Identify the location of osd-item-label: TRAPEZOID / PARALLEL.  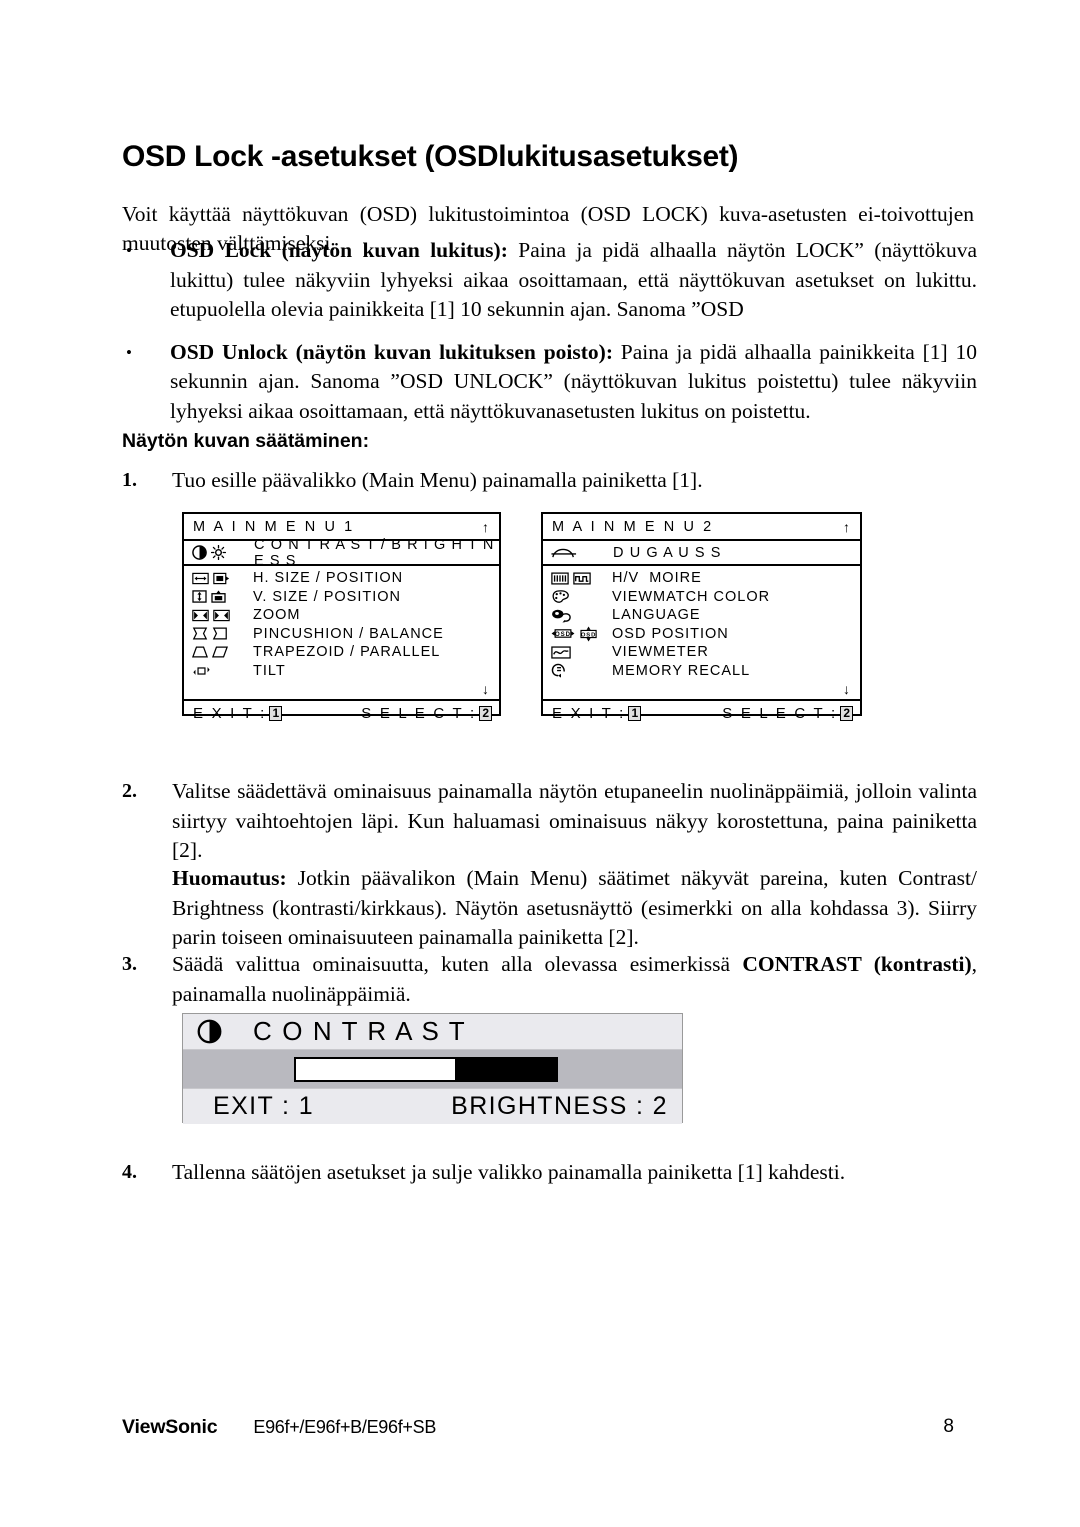
(347, 652).